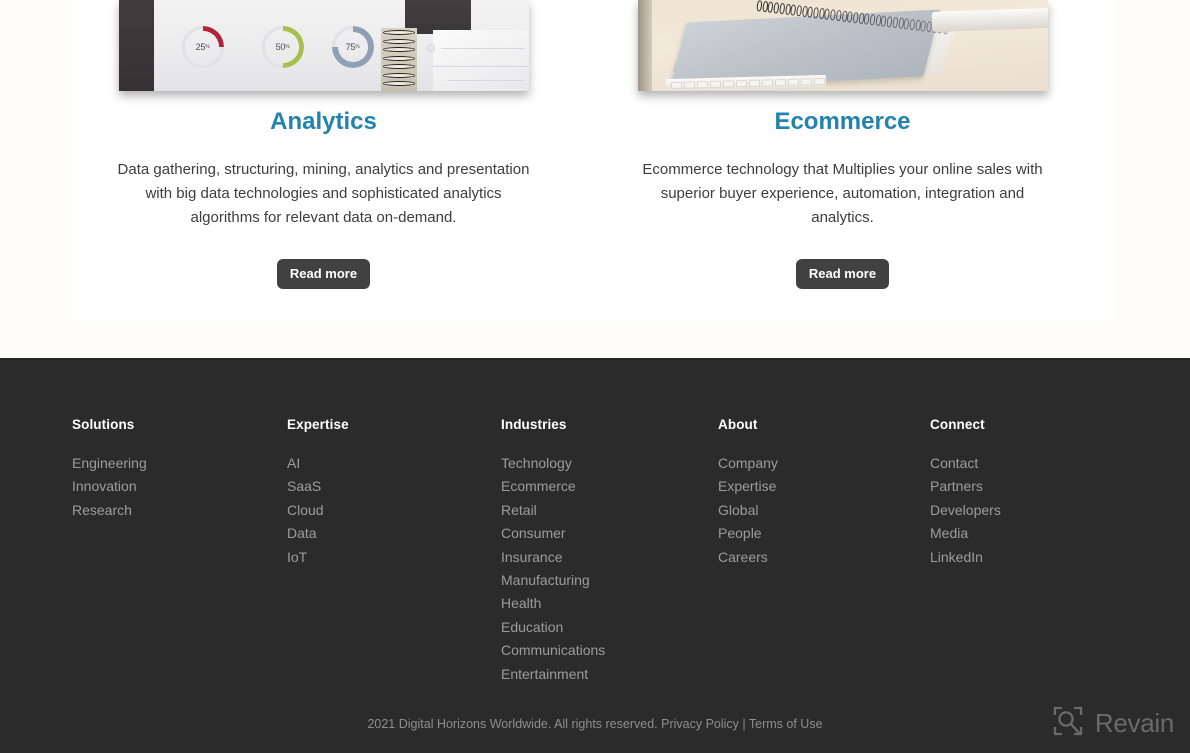 This screenshot has height=753, width=1190. Describe the element at coordinates (318, 510) in the screenshot. I see `footer-link-cloud: Cloud` at that location.